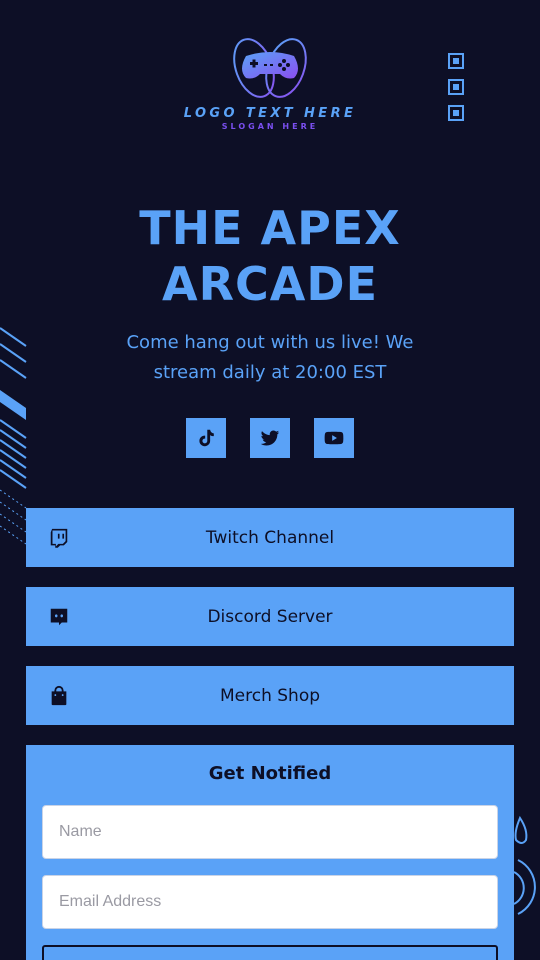 This screenshot has height=960, width=540. I want to click on logo-text: LOGO TEXT HERE, so click(270, 113).